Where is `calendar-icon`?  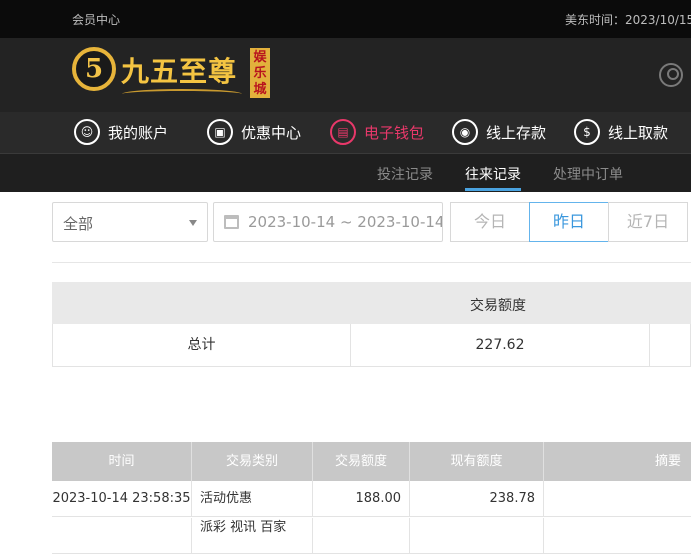
calendar-icon is located at coordinates (231, 222).